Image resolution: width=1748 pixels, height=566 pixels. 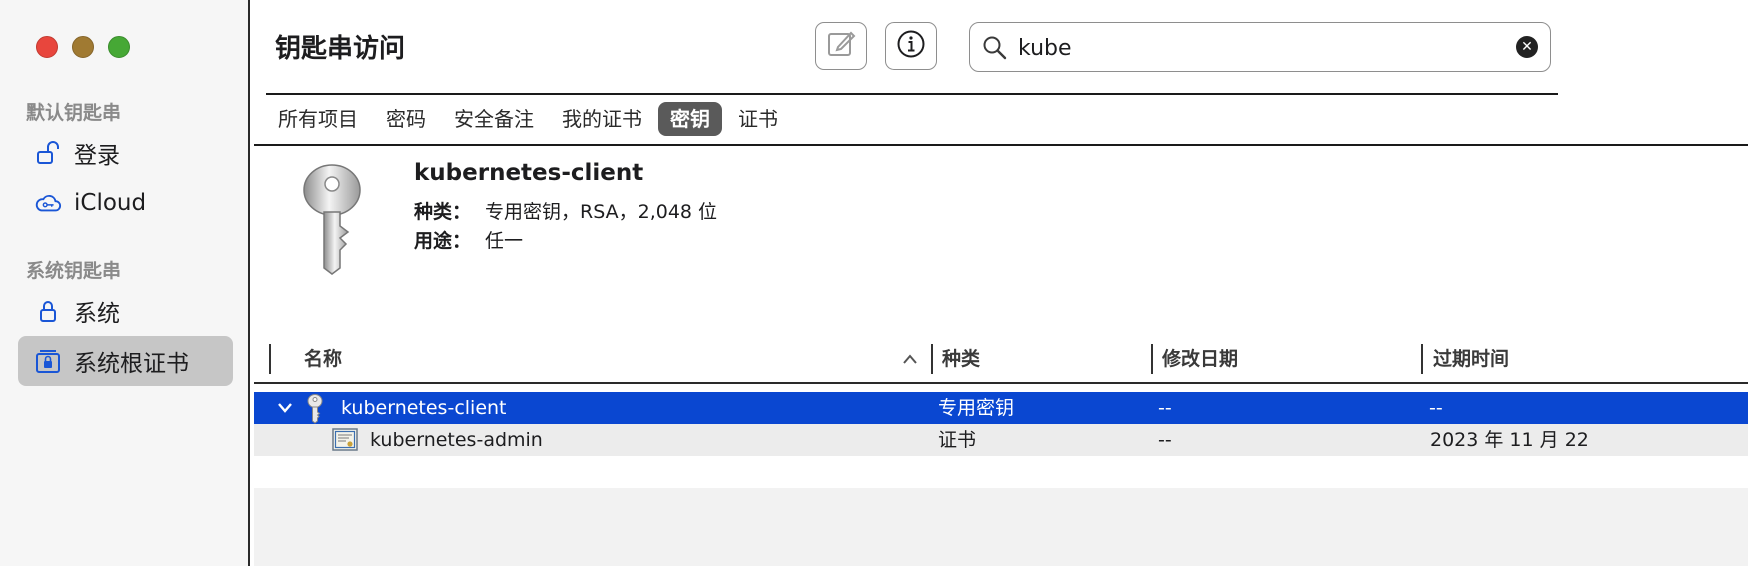 I want to click on sidebar-section-system-keychains: 系统钥匙串, so click(x=74, y=271).